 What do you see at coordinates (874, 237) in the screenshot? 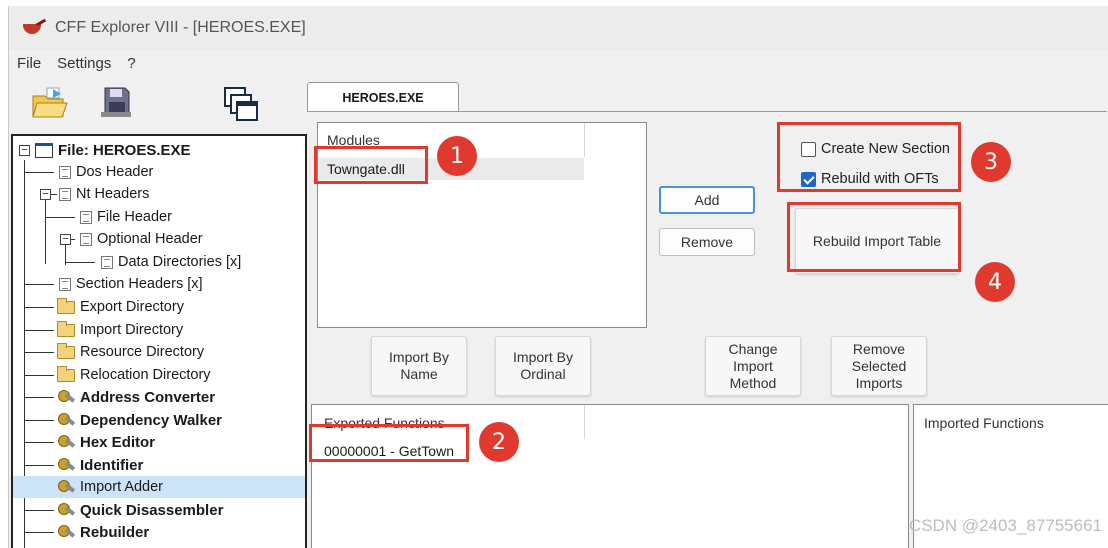
I see `annotation-box-rebuild` at bounding box center [874, 237].